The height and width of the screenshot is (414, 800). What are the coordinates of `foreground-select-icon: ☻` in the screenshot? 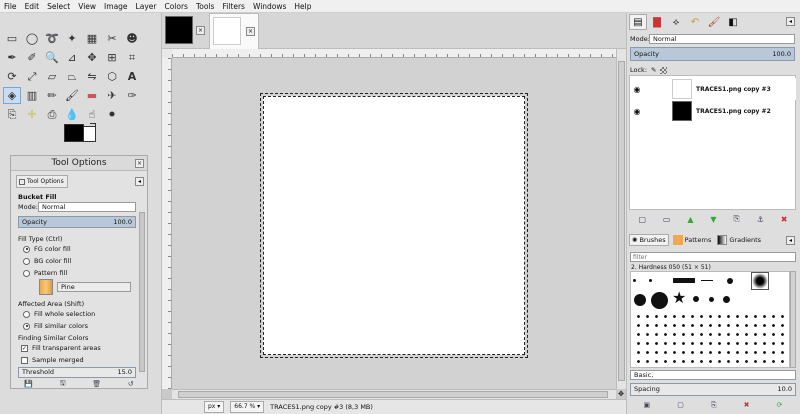 It's located at (132, 38).